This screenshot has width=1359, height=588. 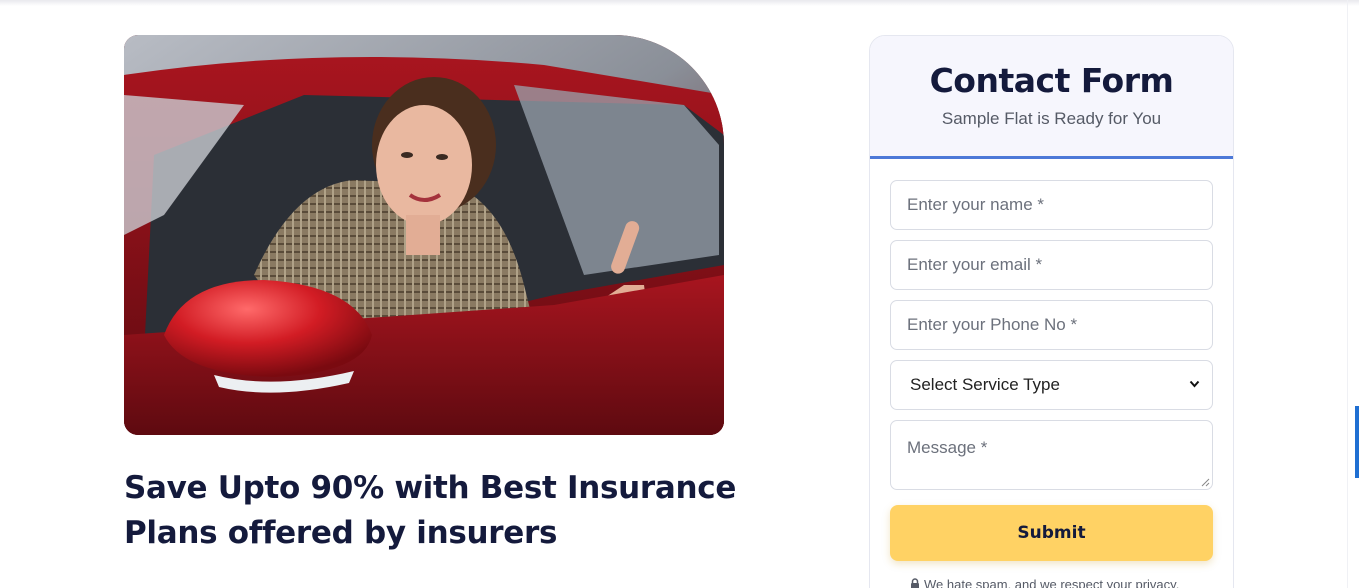 What do you see at coordinates (1205, 482) in the screenshot?
I see `resize-grip-icon` at bounding box center [1205, 482].